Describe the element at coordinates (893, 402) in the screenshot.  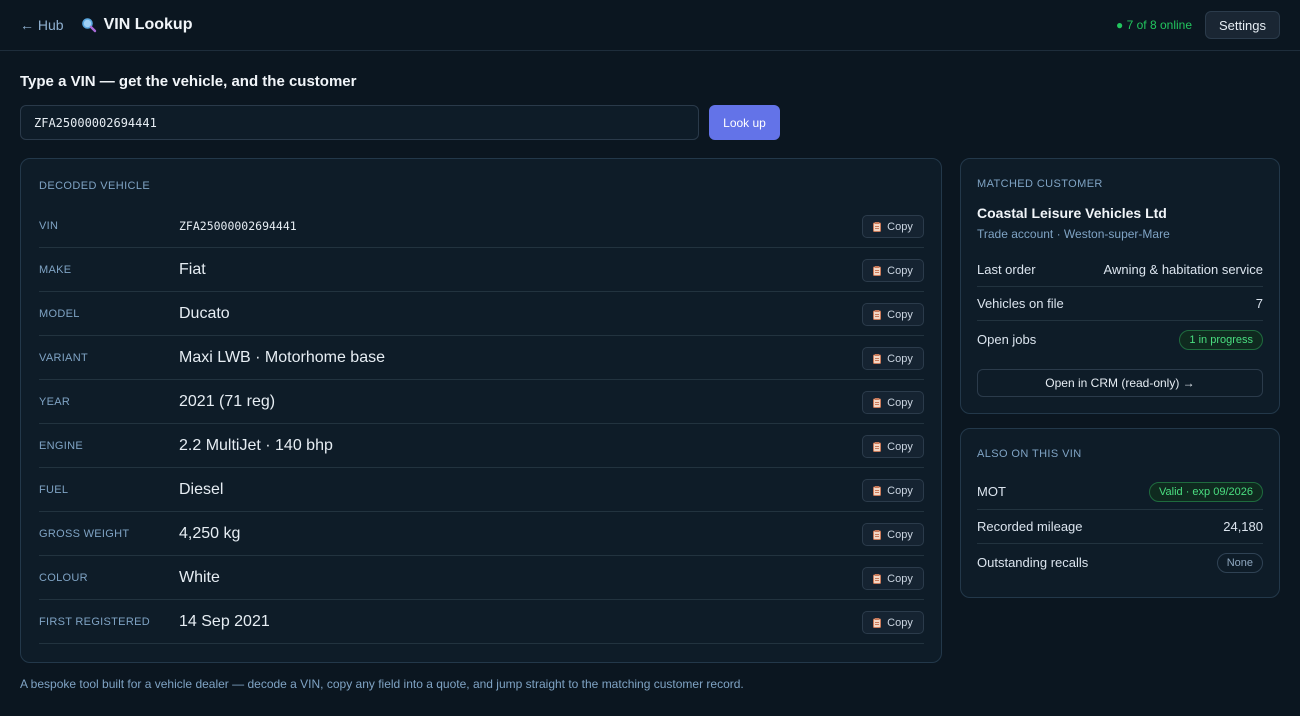
I see `copy-year-button: Copy` at that location.